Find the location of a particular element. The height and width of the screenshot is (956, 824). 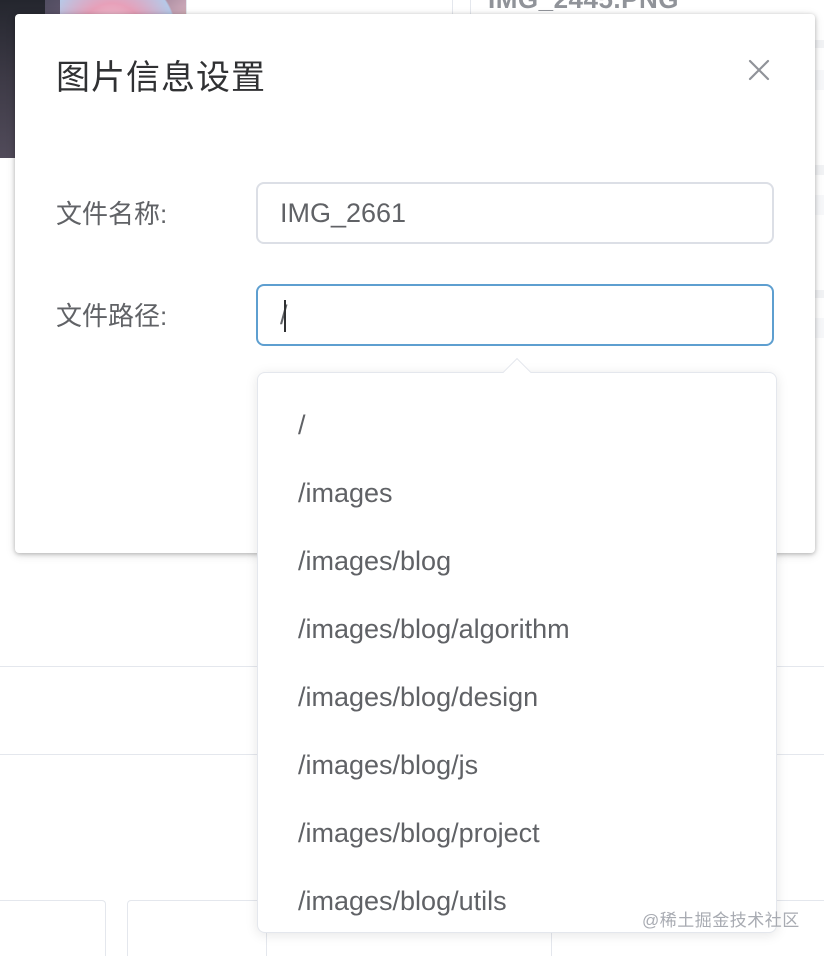

suggestion-item: /images is located at coordinates (517, 493).